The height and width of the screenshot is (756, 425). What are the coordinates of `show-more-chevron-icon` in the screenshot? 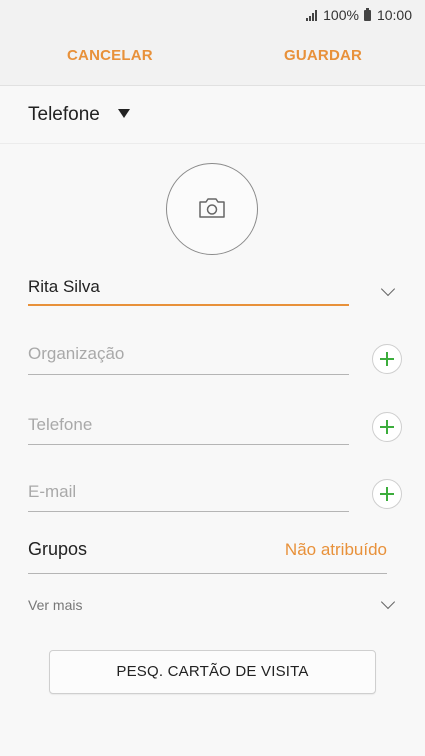 It's located at (388, 602).